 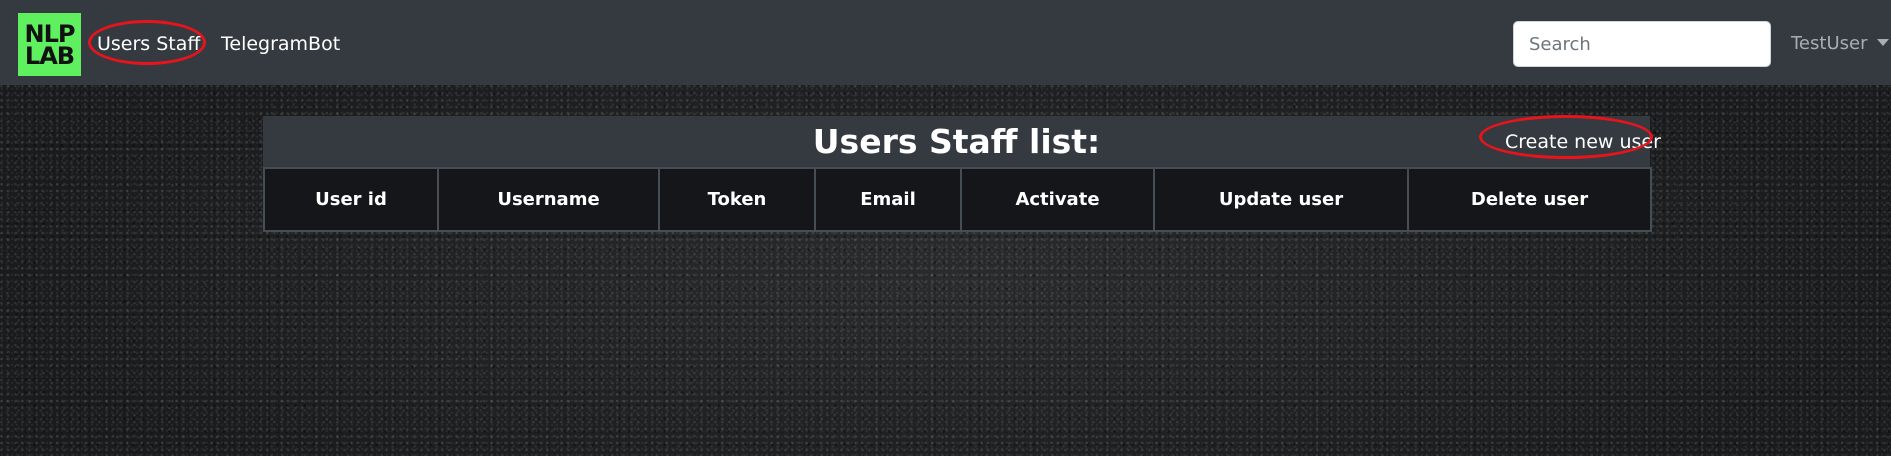 What do you see at coordinates (888, 199) in the screenshot?
I see `column-header-email: Email` at bounding box center [888, 199].